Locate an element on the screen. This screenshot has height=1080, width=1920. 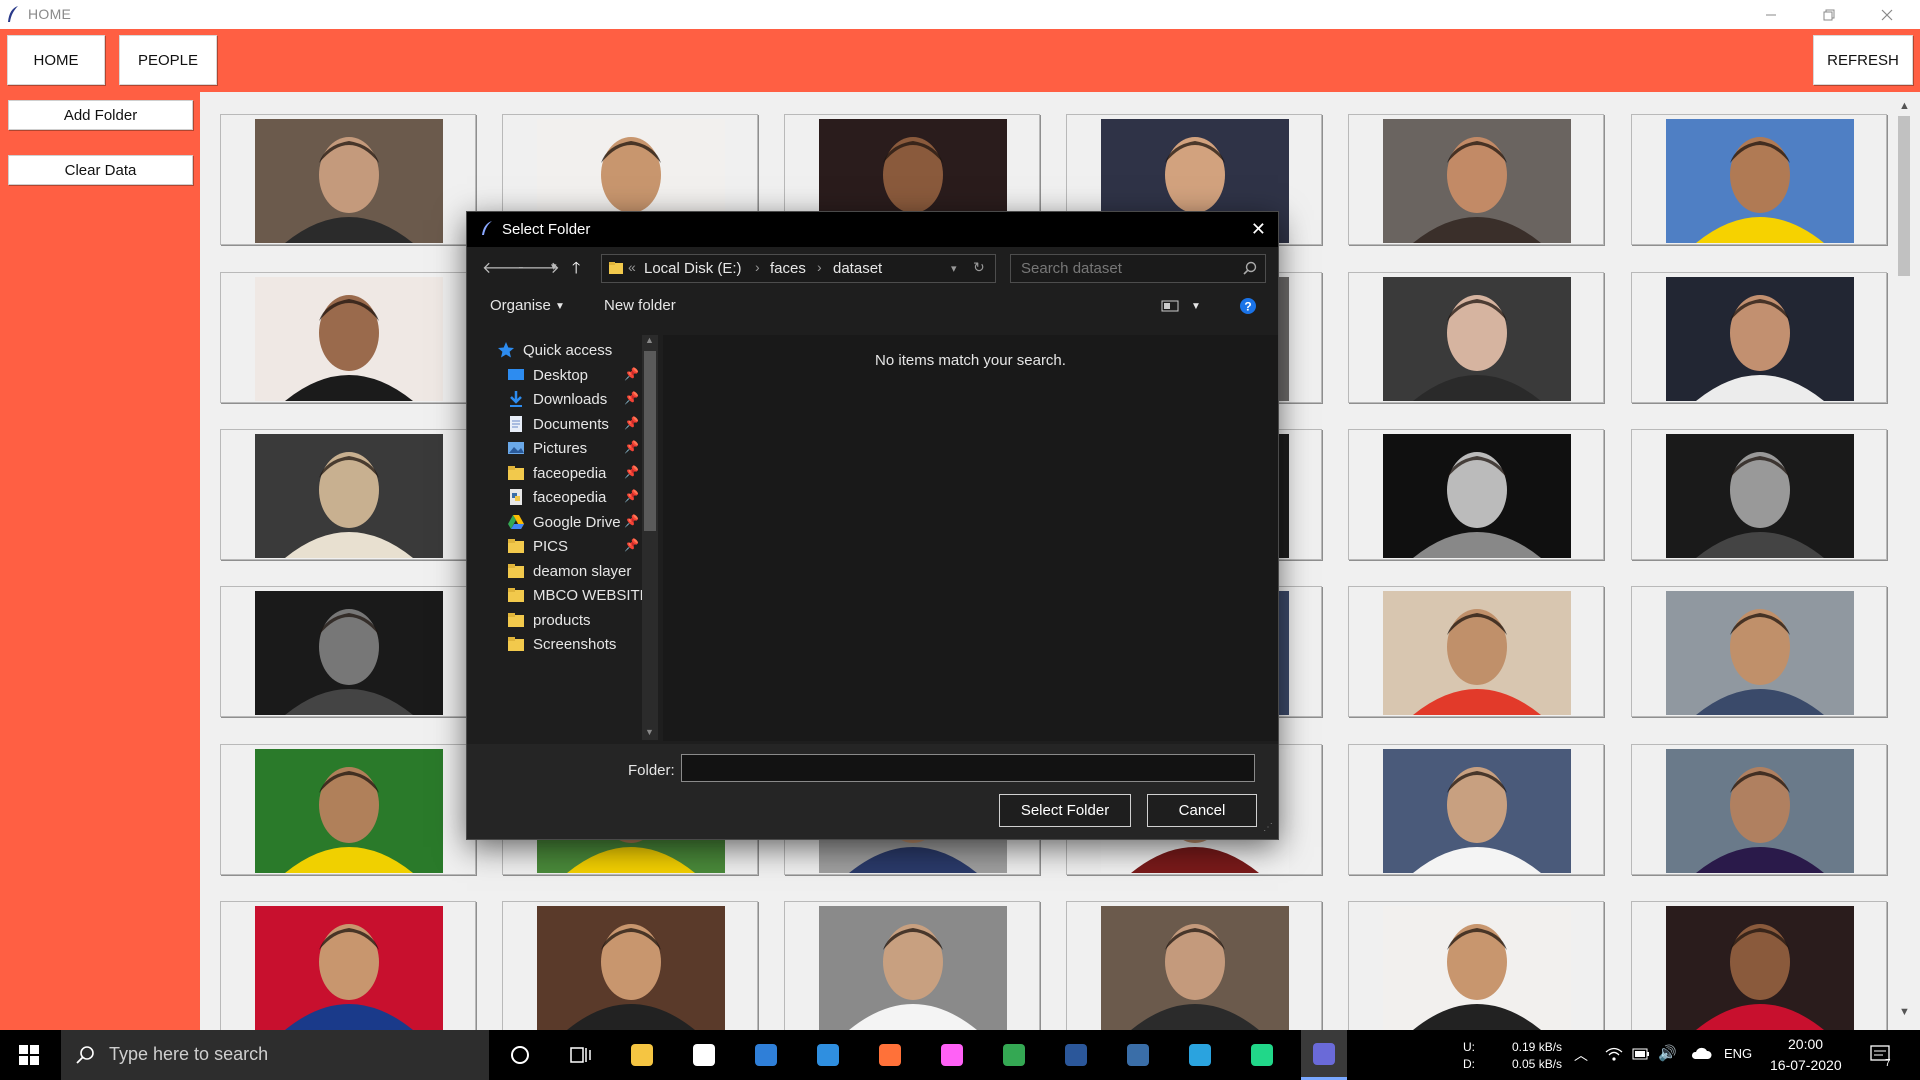
address-dropdown-chevron-icon: ▾ is located at coordinates (954, 268).